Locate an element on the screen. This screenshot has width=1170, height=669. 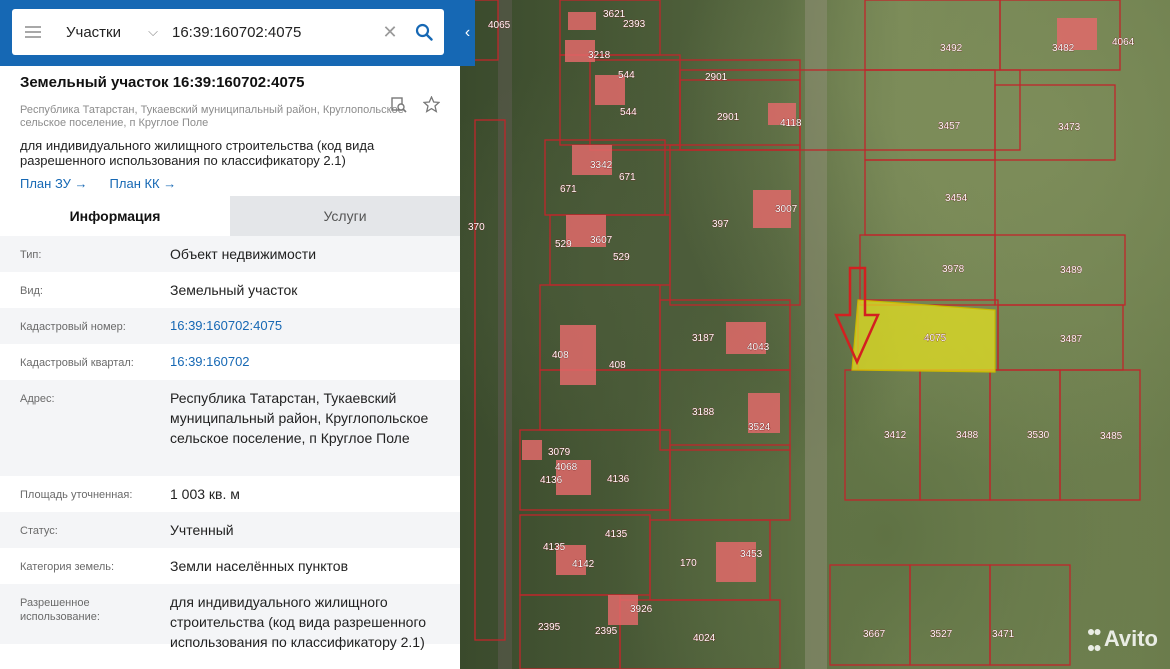
plot-number-label: 3457 is located at coordinates (949, 126).